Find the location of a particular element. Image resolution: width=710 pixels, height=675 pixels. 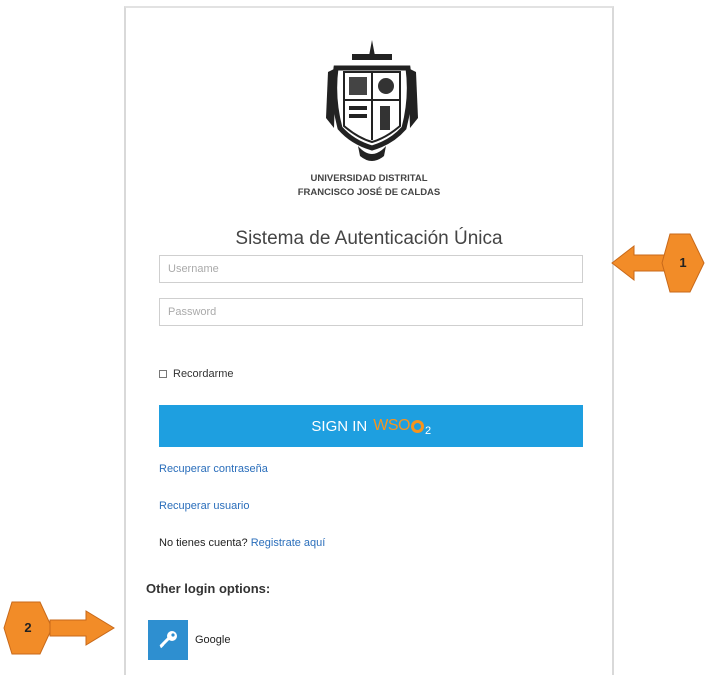

callout-1-number: 1 is located at coordinates (682, 262).